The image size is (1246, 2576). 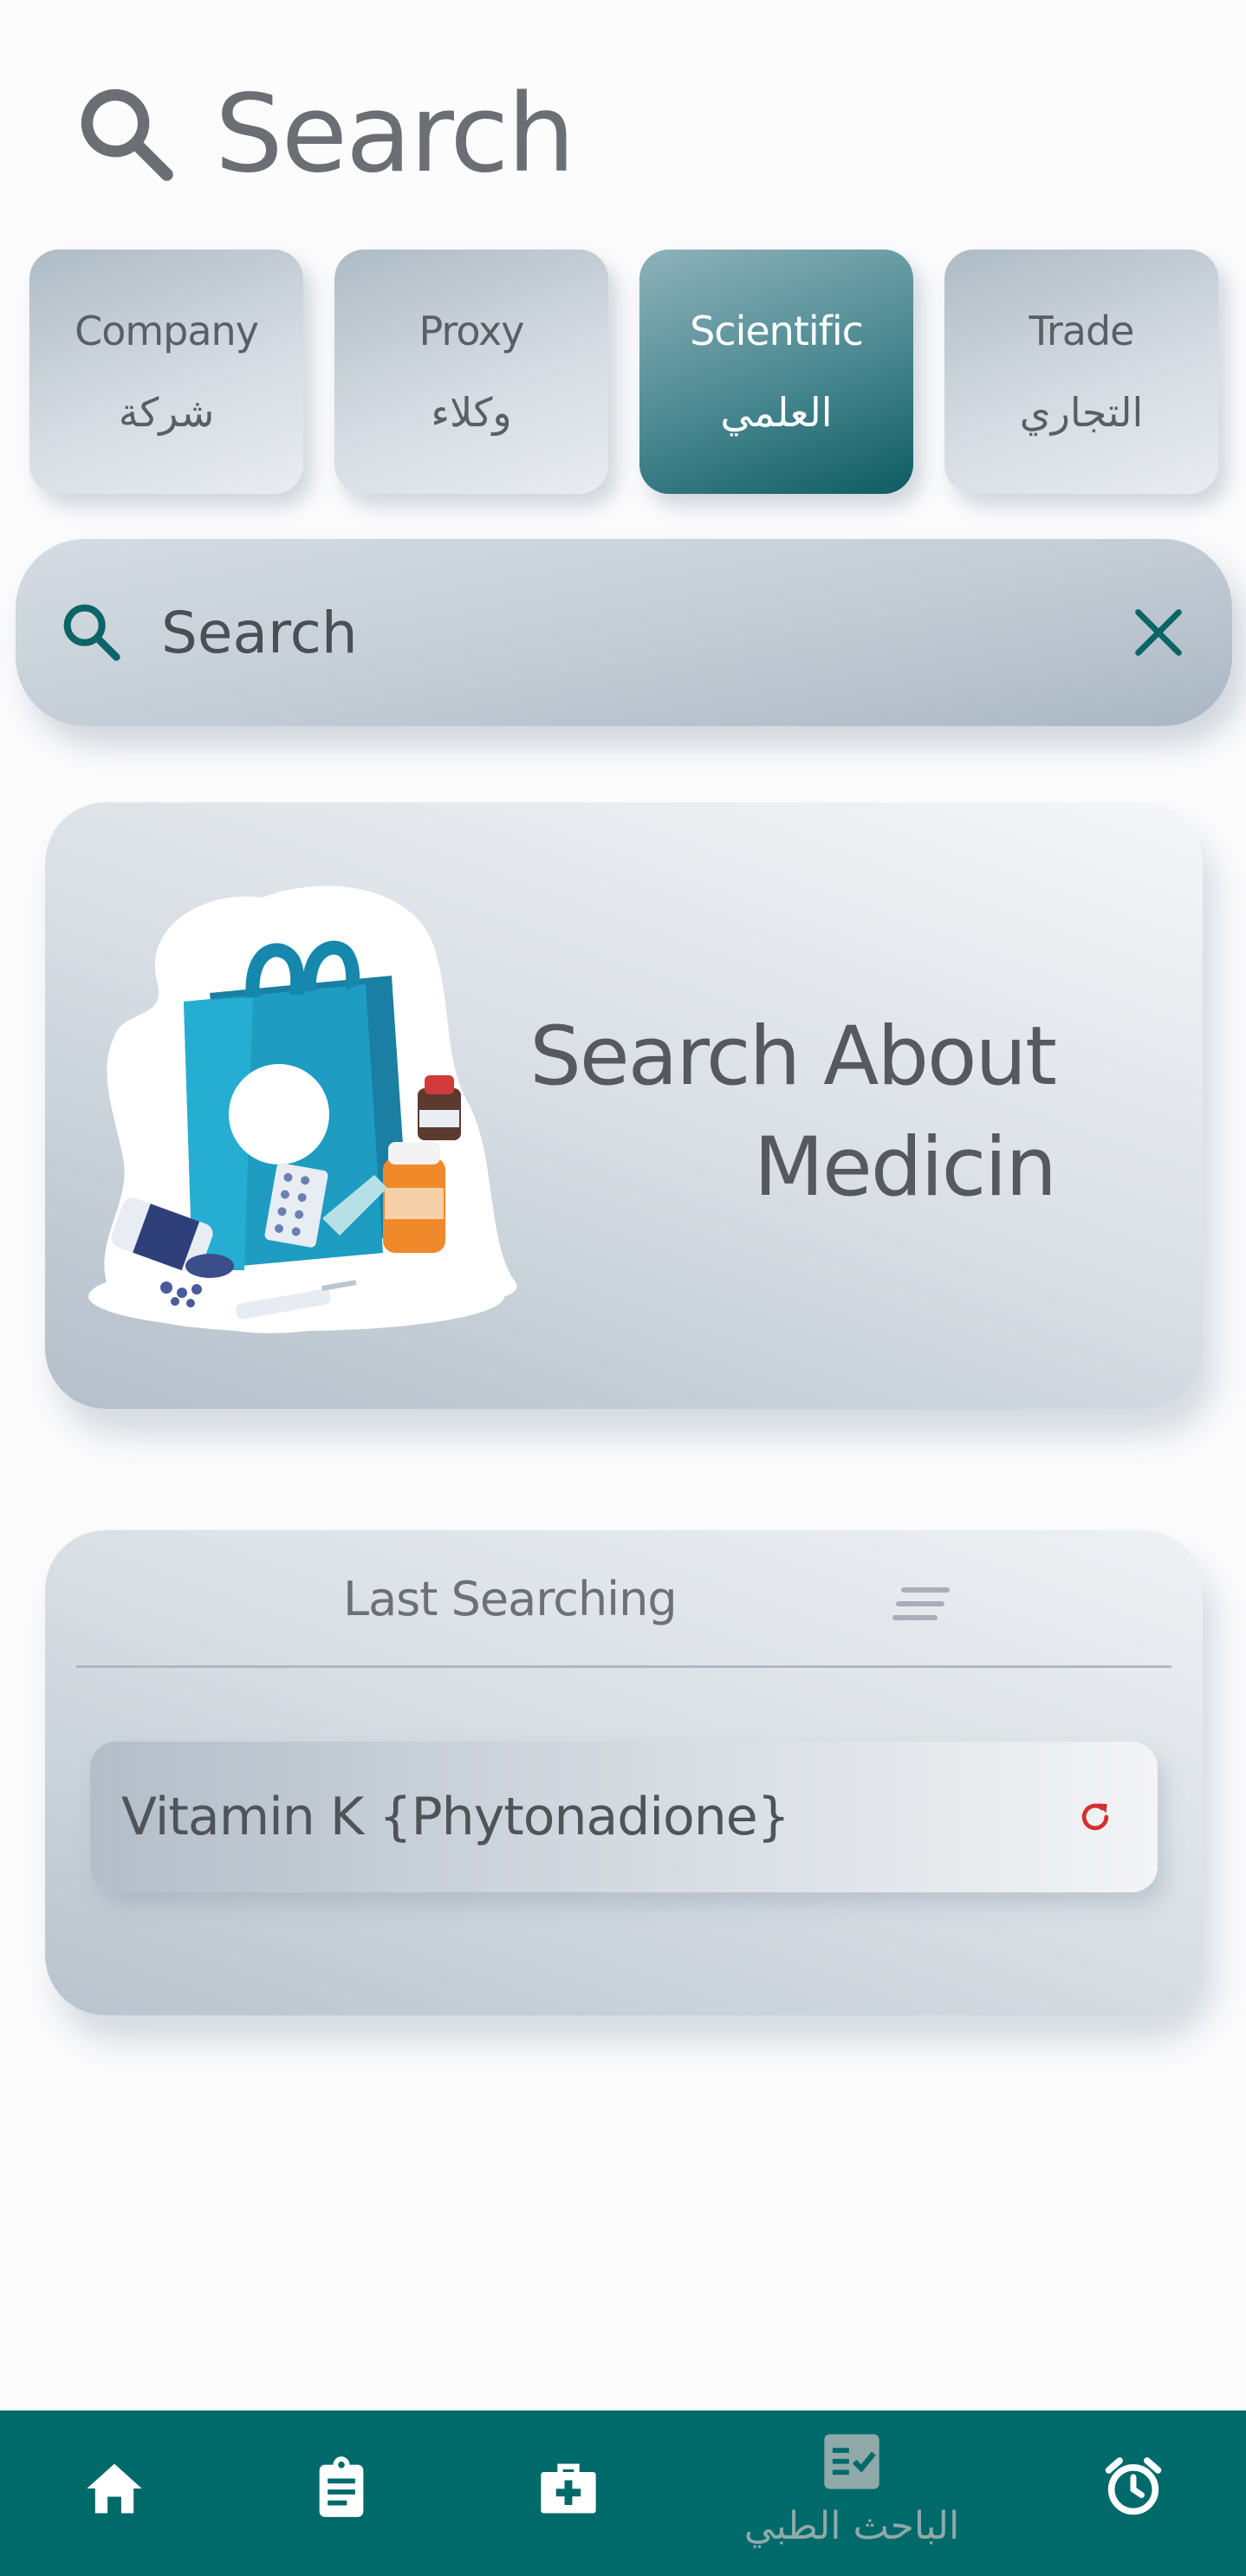 What do you see at coordinates (1081, 372) in the screenshot?
I see `tab-trade: Trade التجاري` at bounding box center [1081, 372].